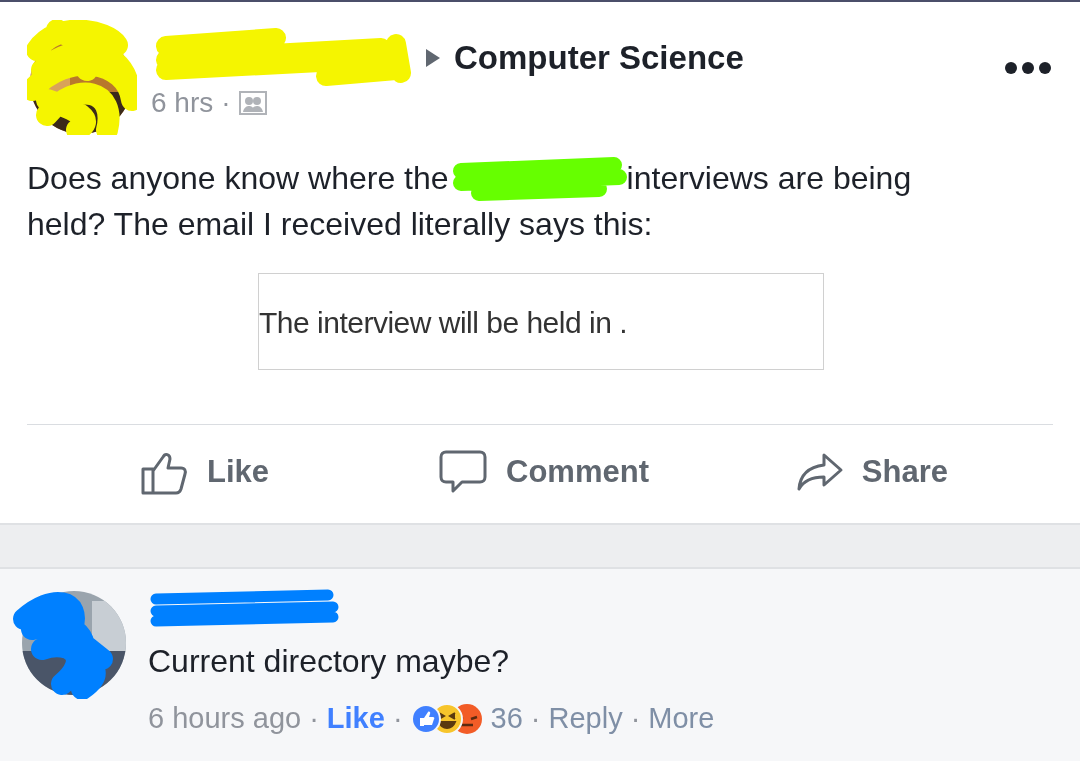 This screenshot has height=761, width=1080. I want to click on caret-right-icon, so click(433, 58).